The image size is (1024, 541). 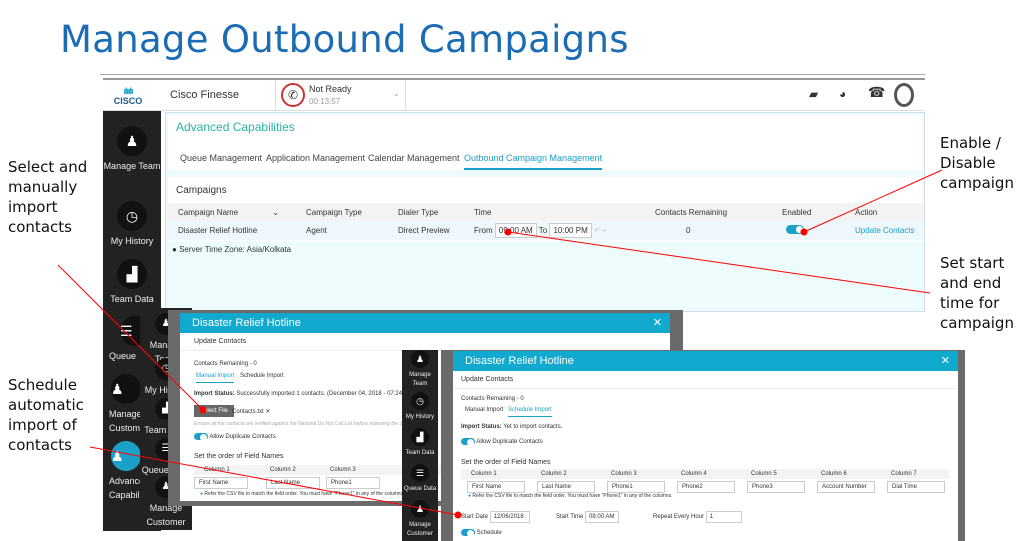 What do you see at coordinates (128, 96) in the screenshot?
I see `cisco-logo: ılıılı CISCO` at bounding box center [128, 96].